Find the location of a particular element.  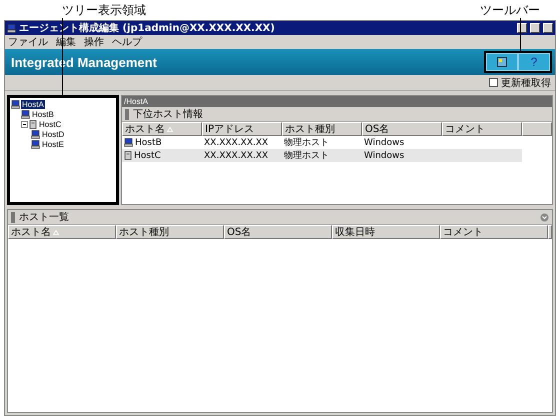

column-header: 収集日時 is located at coordinates (386, 232).